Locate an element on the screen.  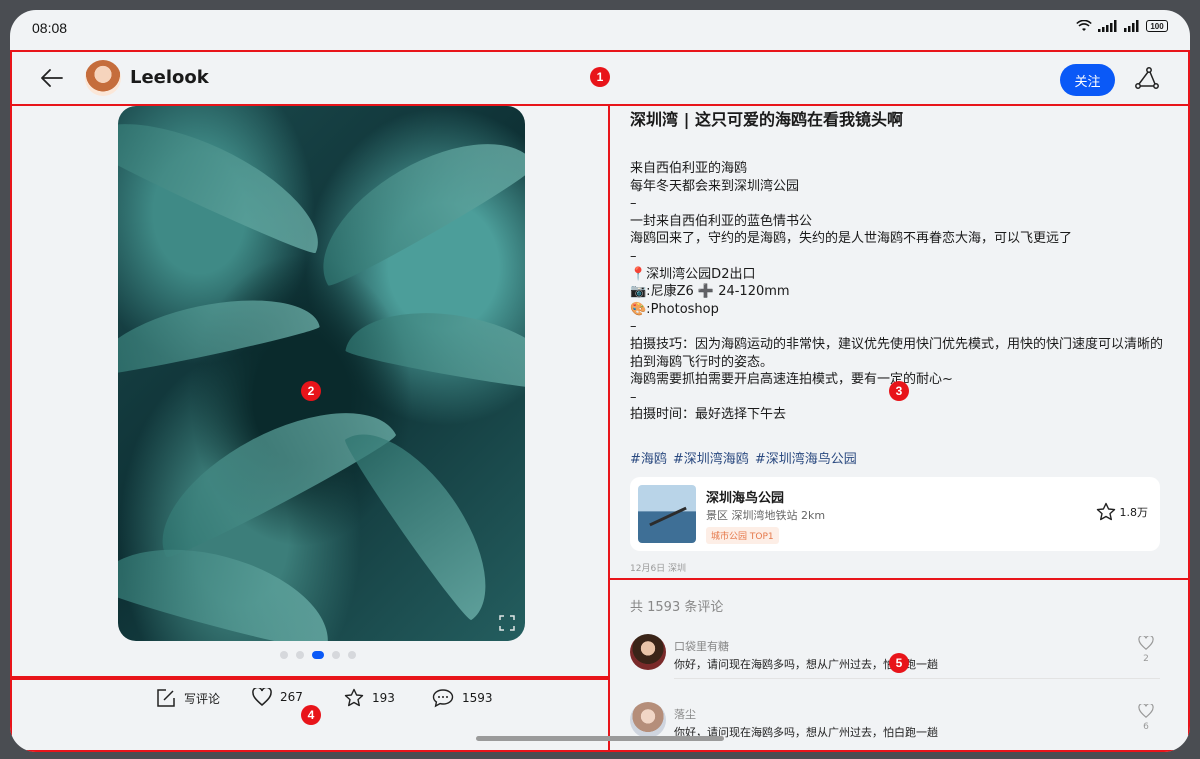
body-line: 海鸥回来了，守约的是海鸥，失约的是人世海鸥不再眷恋大海，可以飞更远了 is located at coordinates (851, 239).